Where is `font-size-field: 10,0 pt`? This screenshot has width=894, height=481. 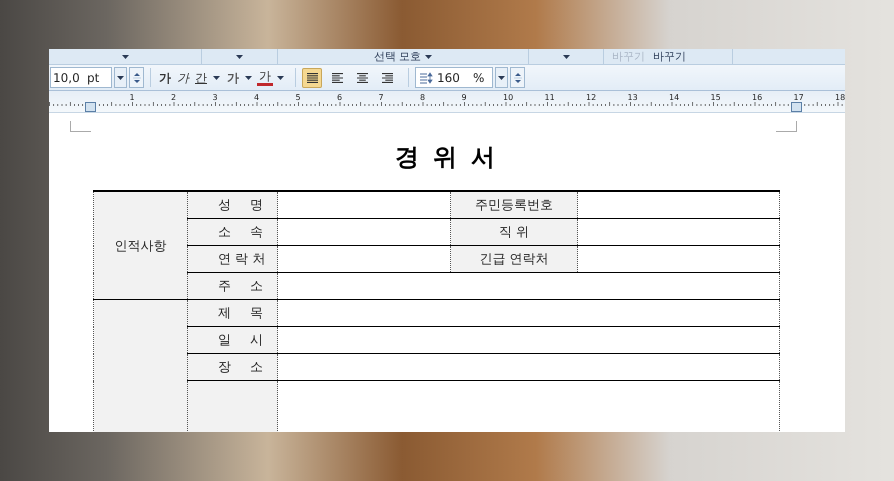
font-size-field: 10,0 pt is located at coordinates (81, 77).